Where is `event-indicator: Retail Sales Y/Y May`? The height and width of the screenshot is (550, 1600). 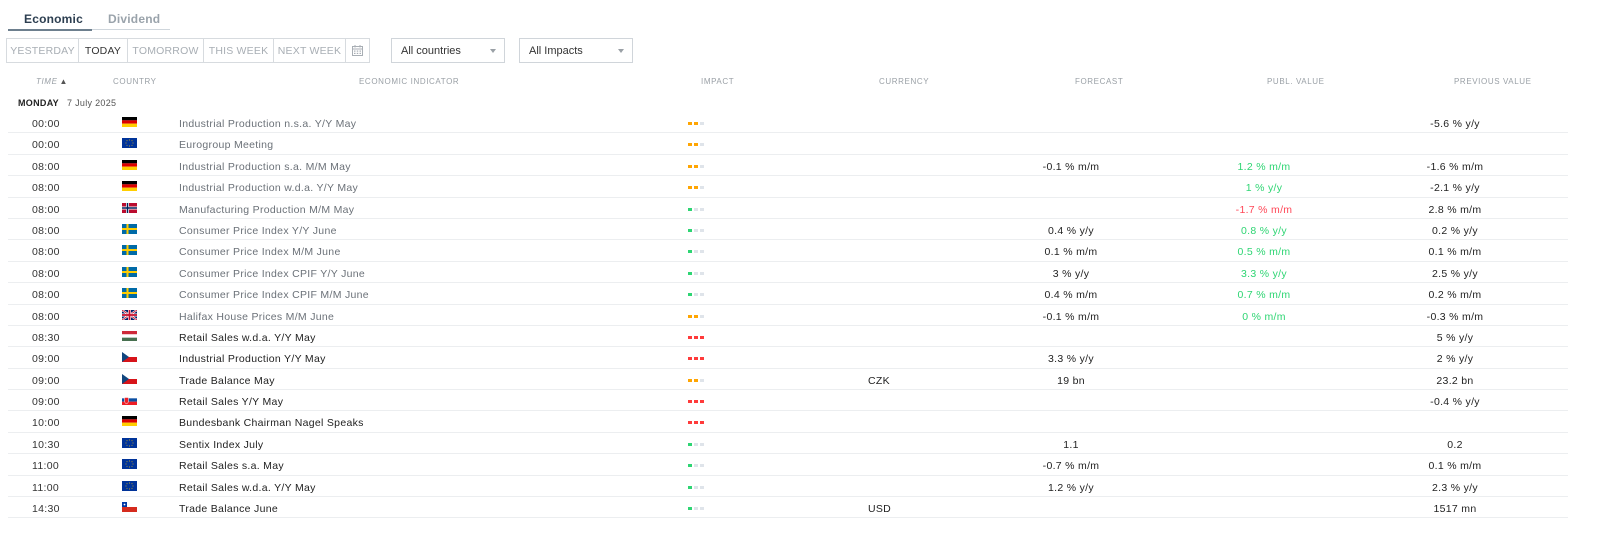
event-indicator: Retail Sales Y/Y May is located at coordinates (231, 402).